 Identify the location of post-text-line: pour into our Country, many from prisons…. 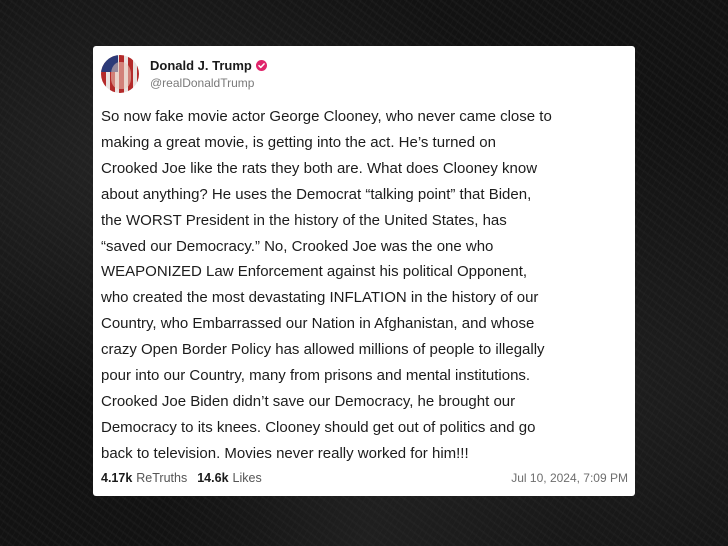
(316, 376).